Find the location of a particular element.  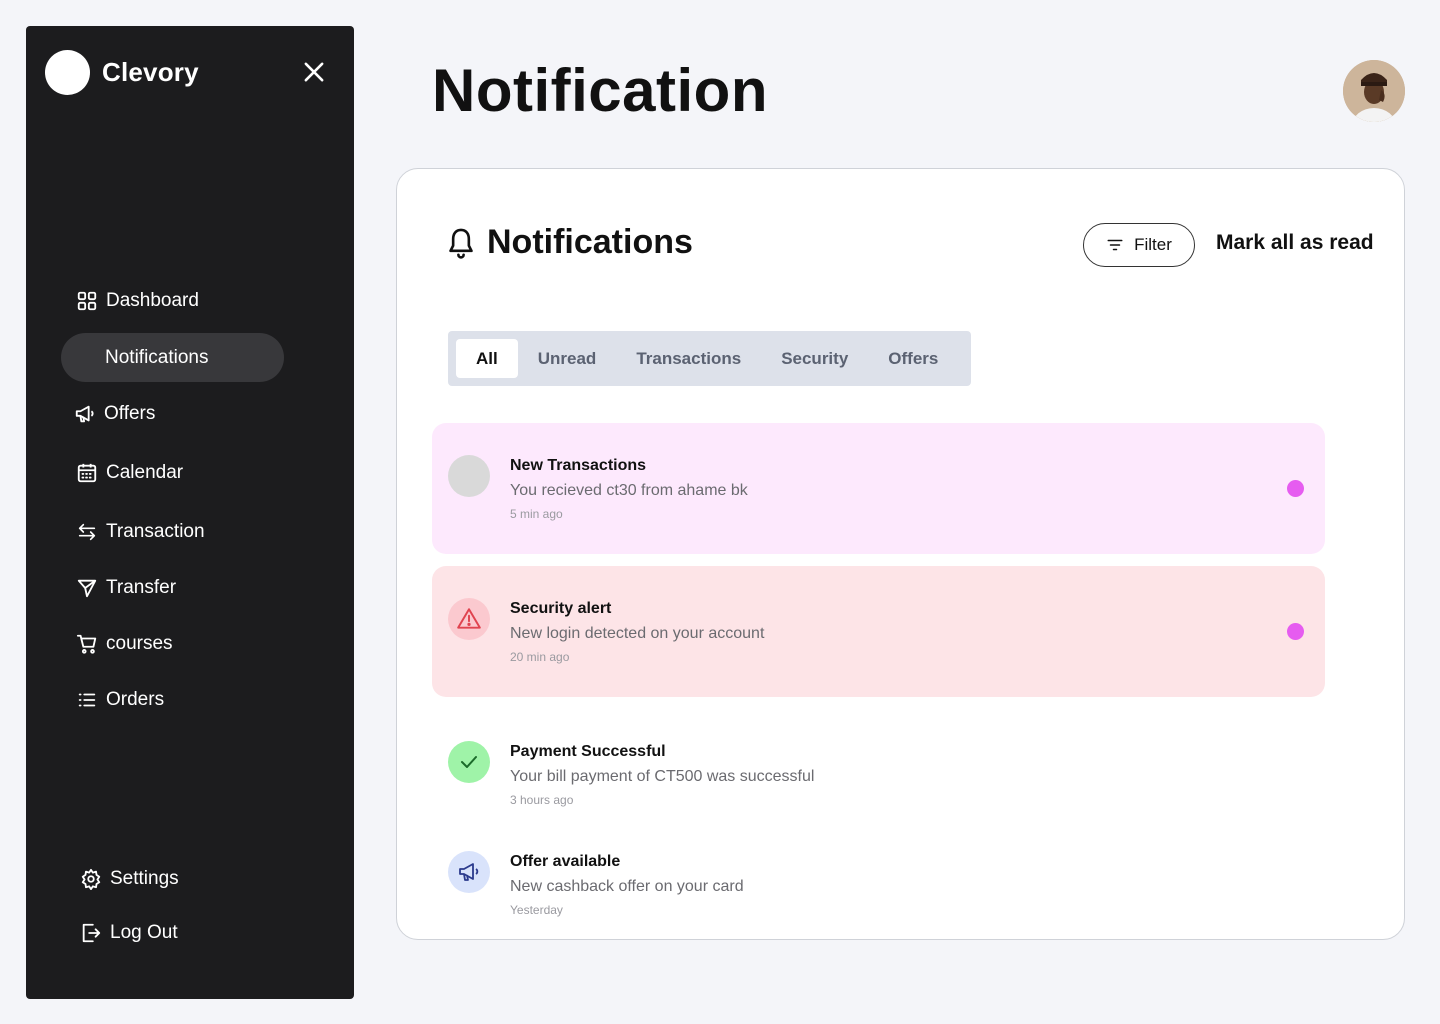

sidebar-item-label: Transaction is located at coordinates (155, 531).